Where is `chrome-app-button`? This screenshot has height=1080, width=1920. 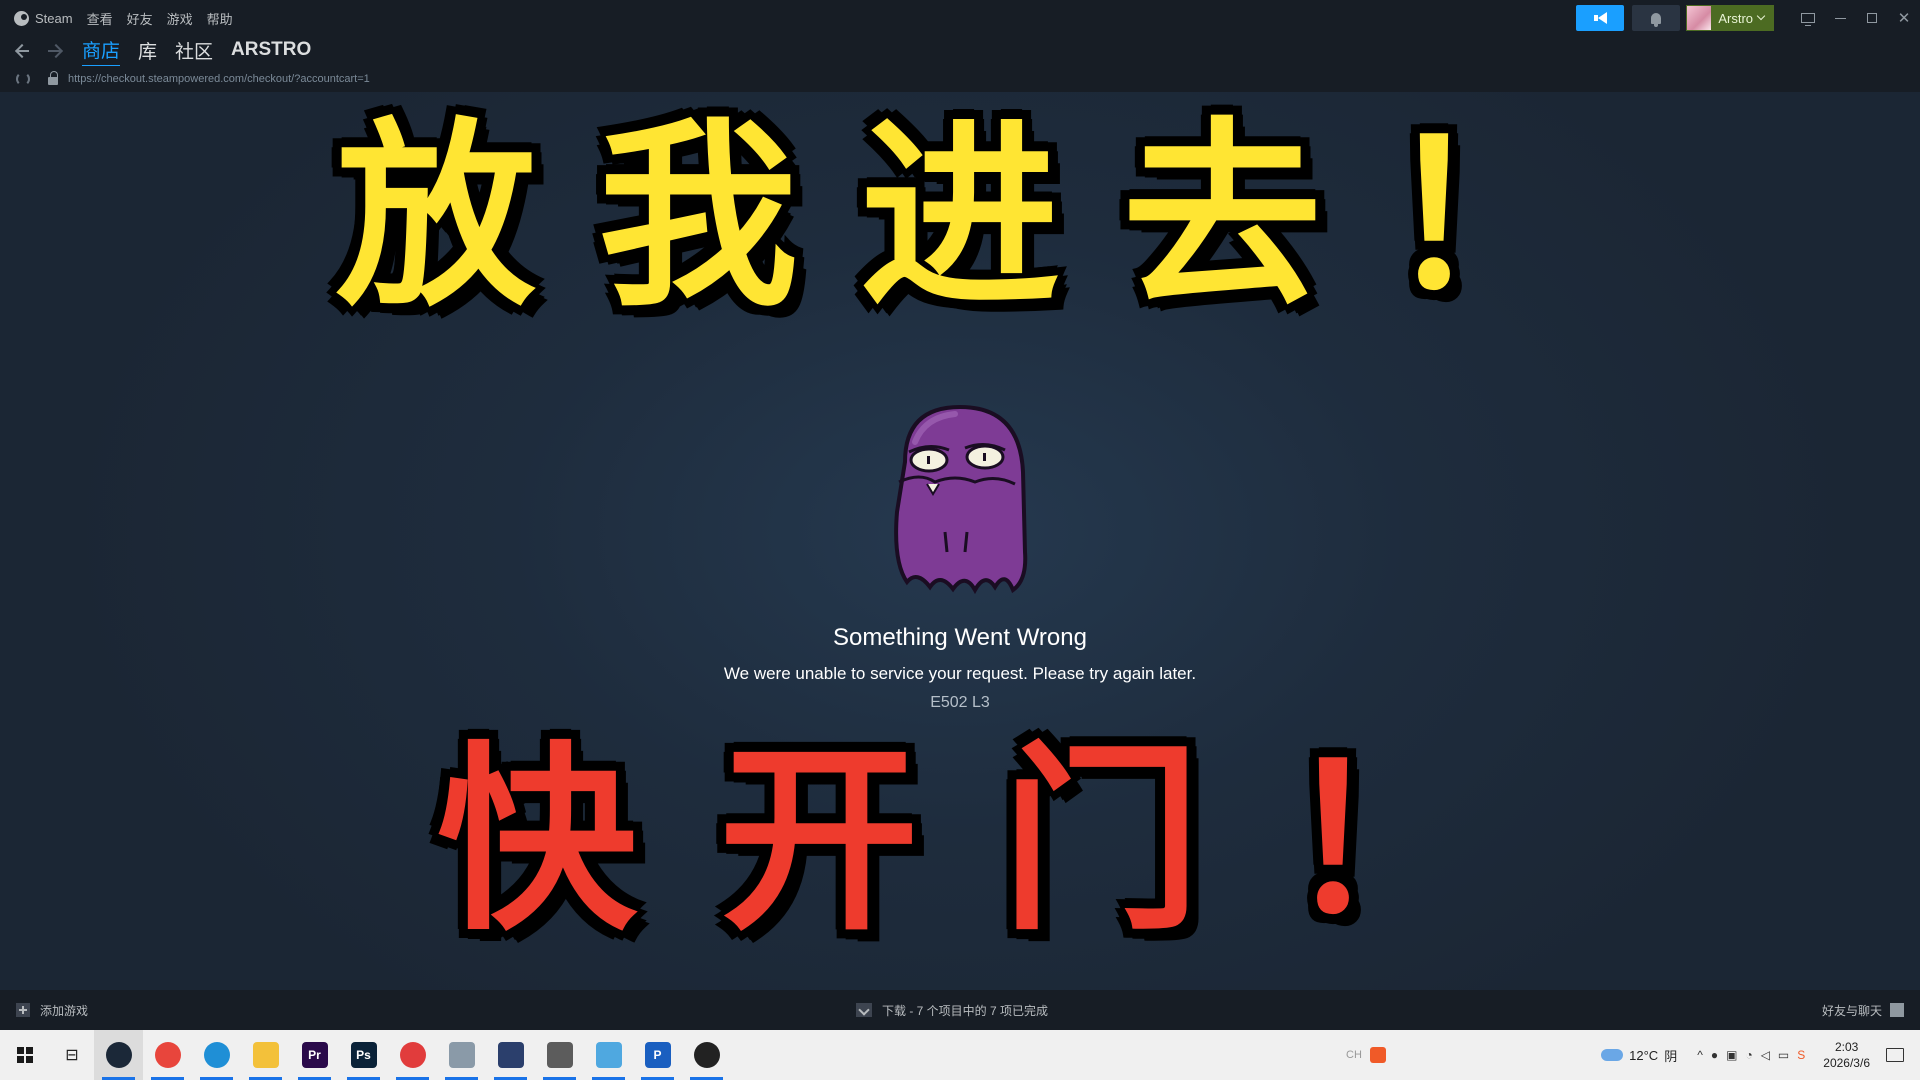
chrome-app-button is located at coordinates (167, 1055).